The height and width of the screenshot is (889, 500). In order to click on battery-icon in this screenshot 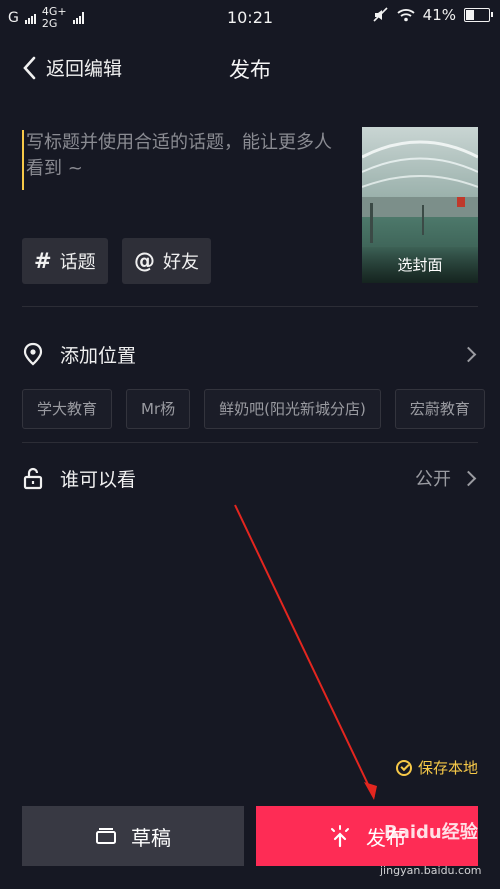, I will do `click(478, 15)`.